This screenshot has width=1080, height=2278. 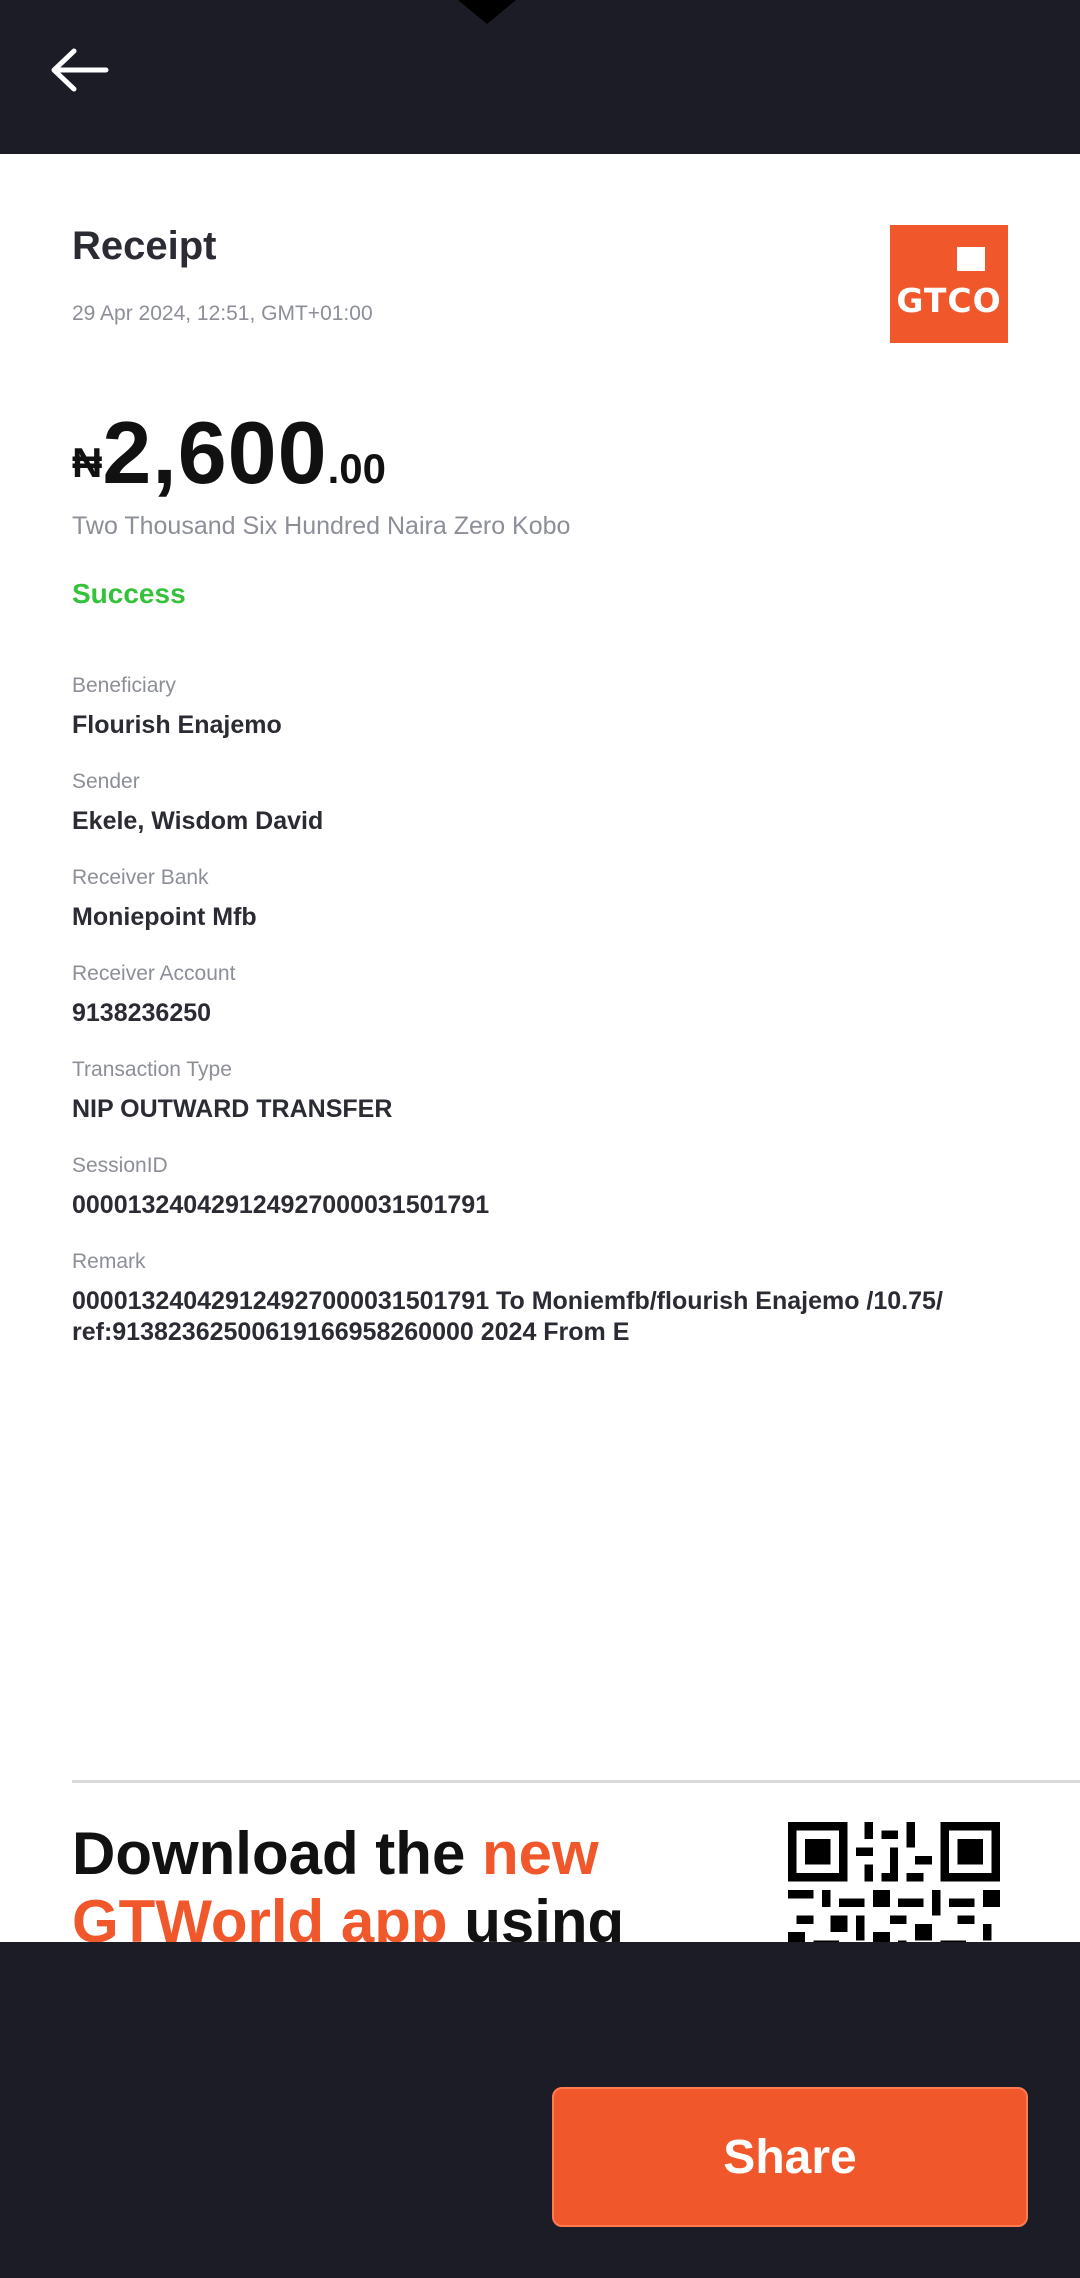 What do you see at coordinates (215, 452) in the screenshot?
I see `amount-whole: 2,600` at bounding box center [215, 452].